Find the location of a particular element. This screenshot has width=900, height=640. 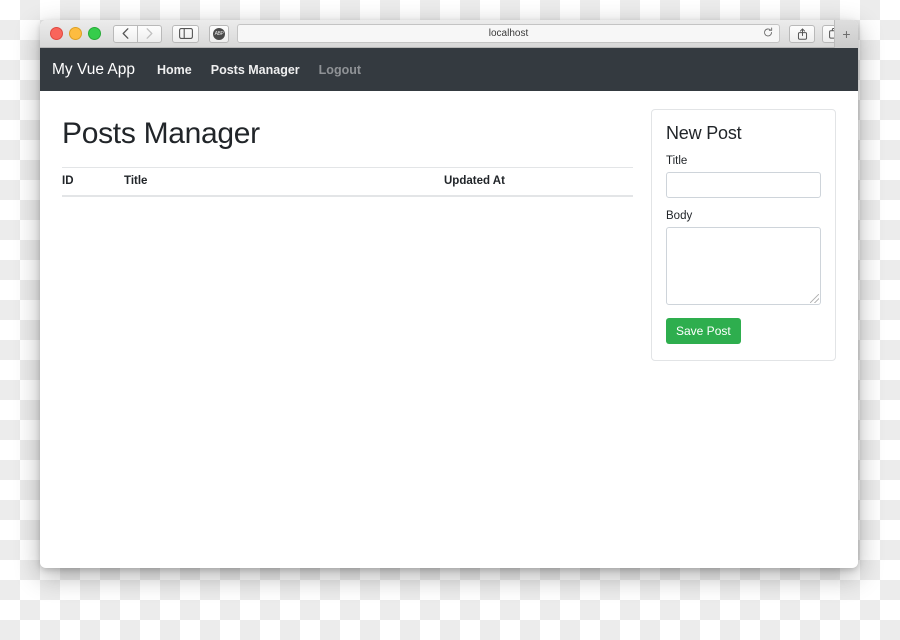

nav-link-posts-manager: Posts Manager is located at coordinates (255, 70).